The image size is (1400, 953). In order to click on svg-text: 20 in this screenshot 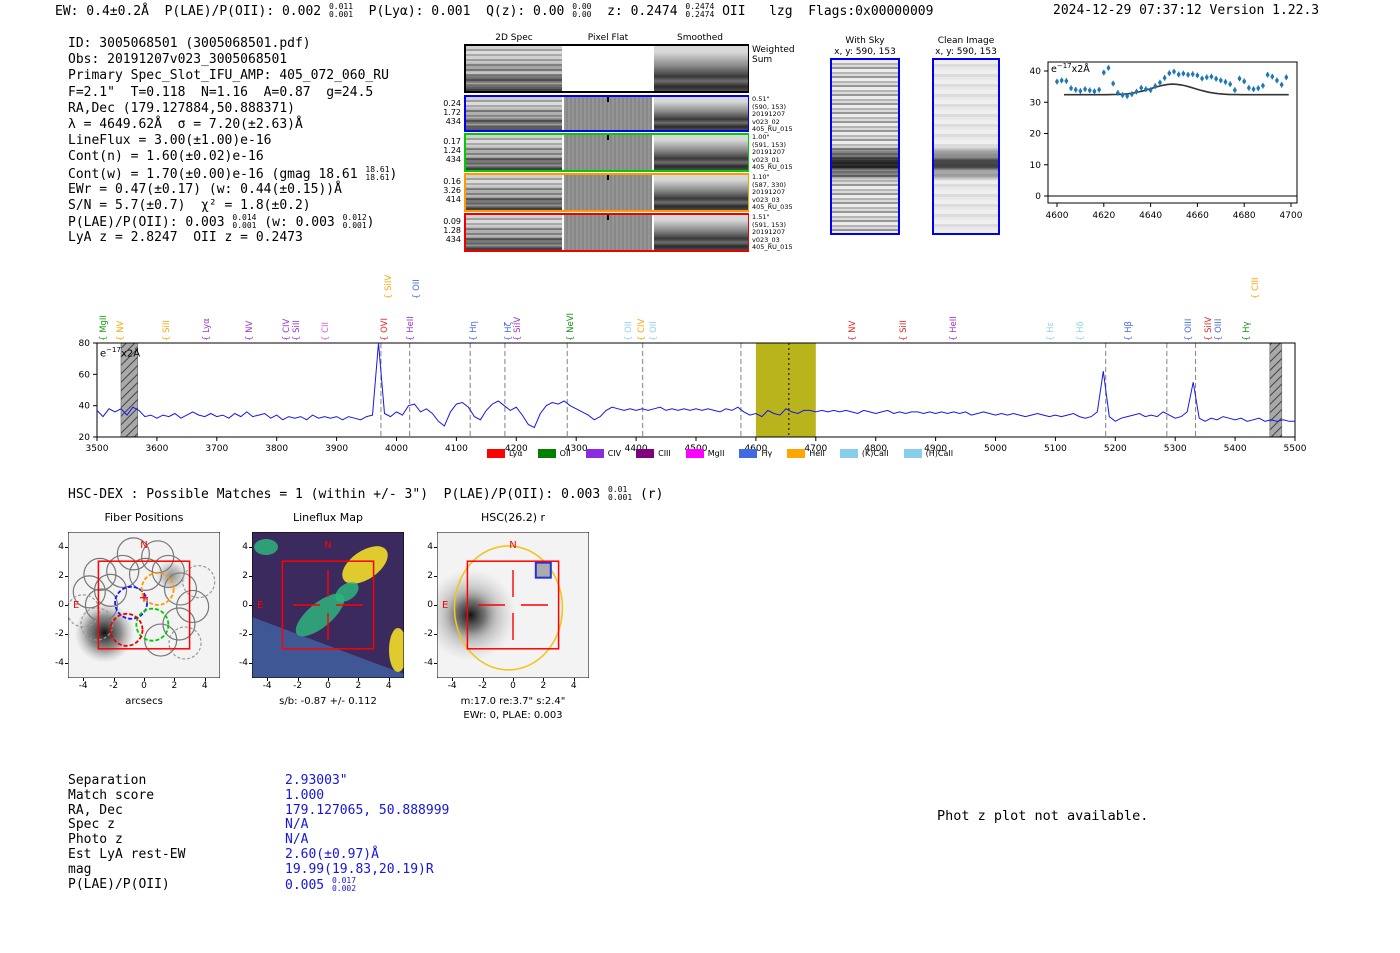, I will do `click(85, 438)`.